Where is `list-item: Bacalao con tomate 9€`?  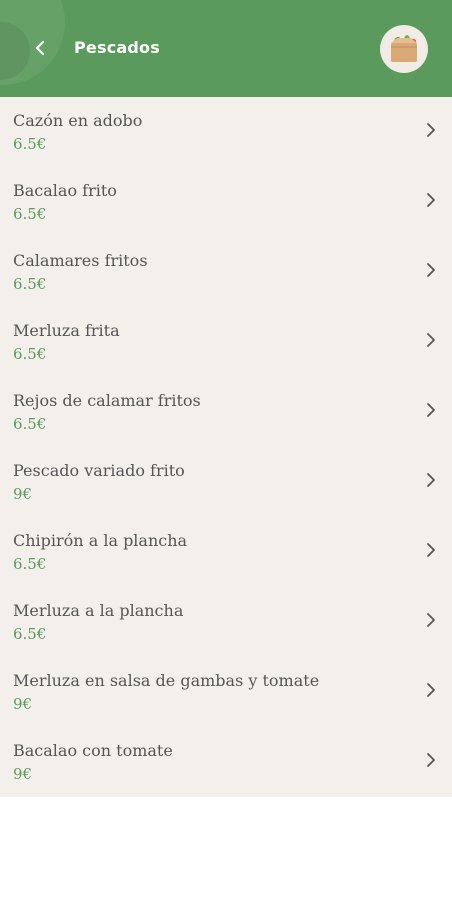 list-item: Bacalao con tomate 9€ is located at coordinates (226, 762).